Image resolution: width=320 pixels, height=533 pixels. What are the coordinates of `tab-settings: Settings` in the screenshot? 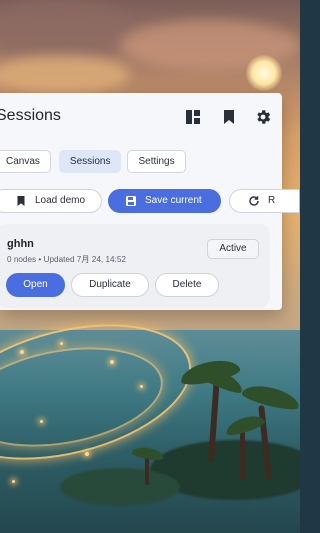 It's located at (156, 161).